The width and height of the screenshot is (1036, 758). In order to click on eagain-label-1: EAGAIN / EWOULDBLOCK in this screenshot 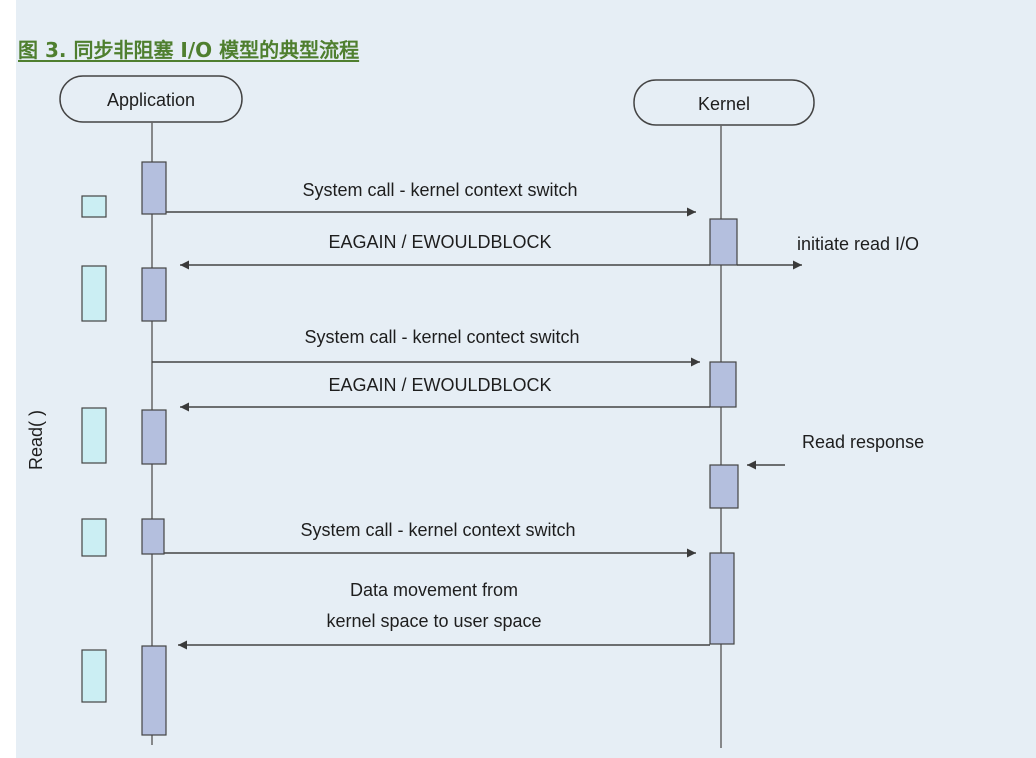, I will do `click(439, 242)`.